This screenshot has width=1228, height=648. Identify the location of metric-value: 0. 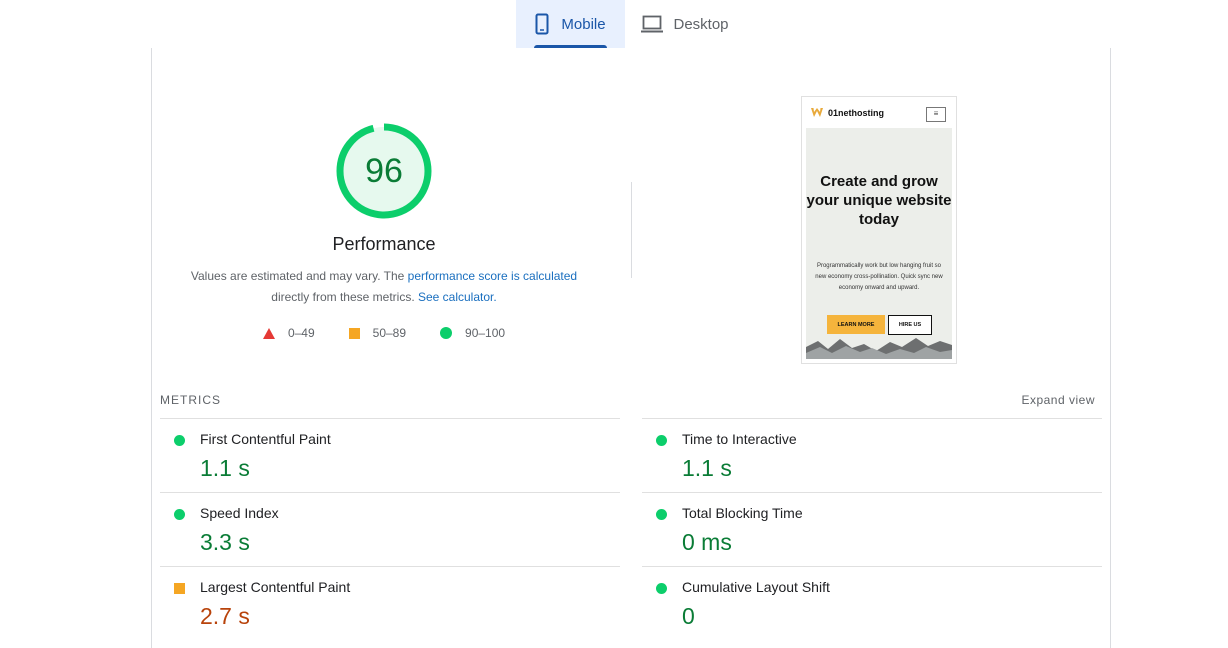
(688, 616).